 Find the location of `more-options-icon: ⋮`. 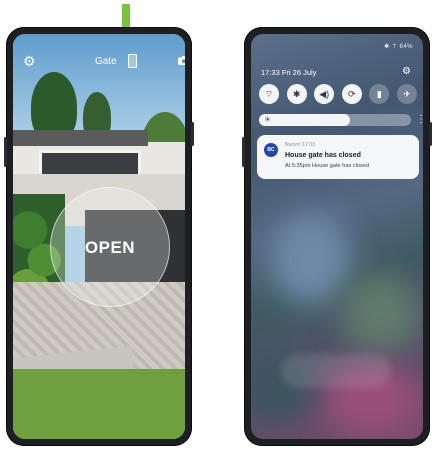

more-options-icon: ⋮ is located at coordinates (419, 120).